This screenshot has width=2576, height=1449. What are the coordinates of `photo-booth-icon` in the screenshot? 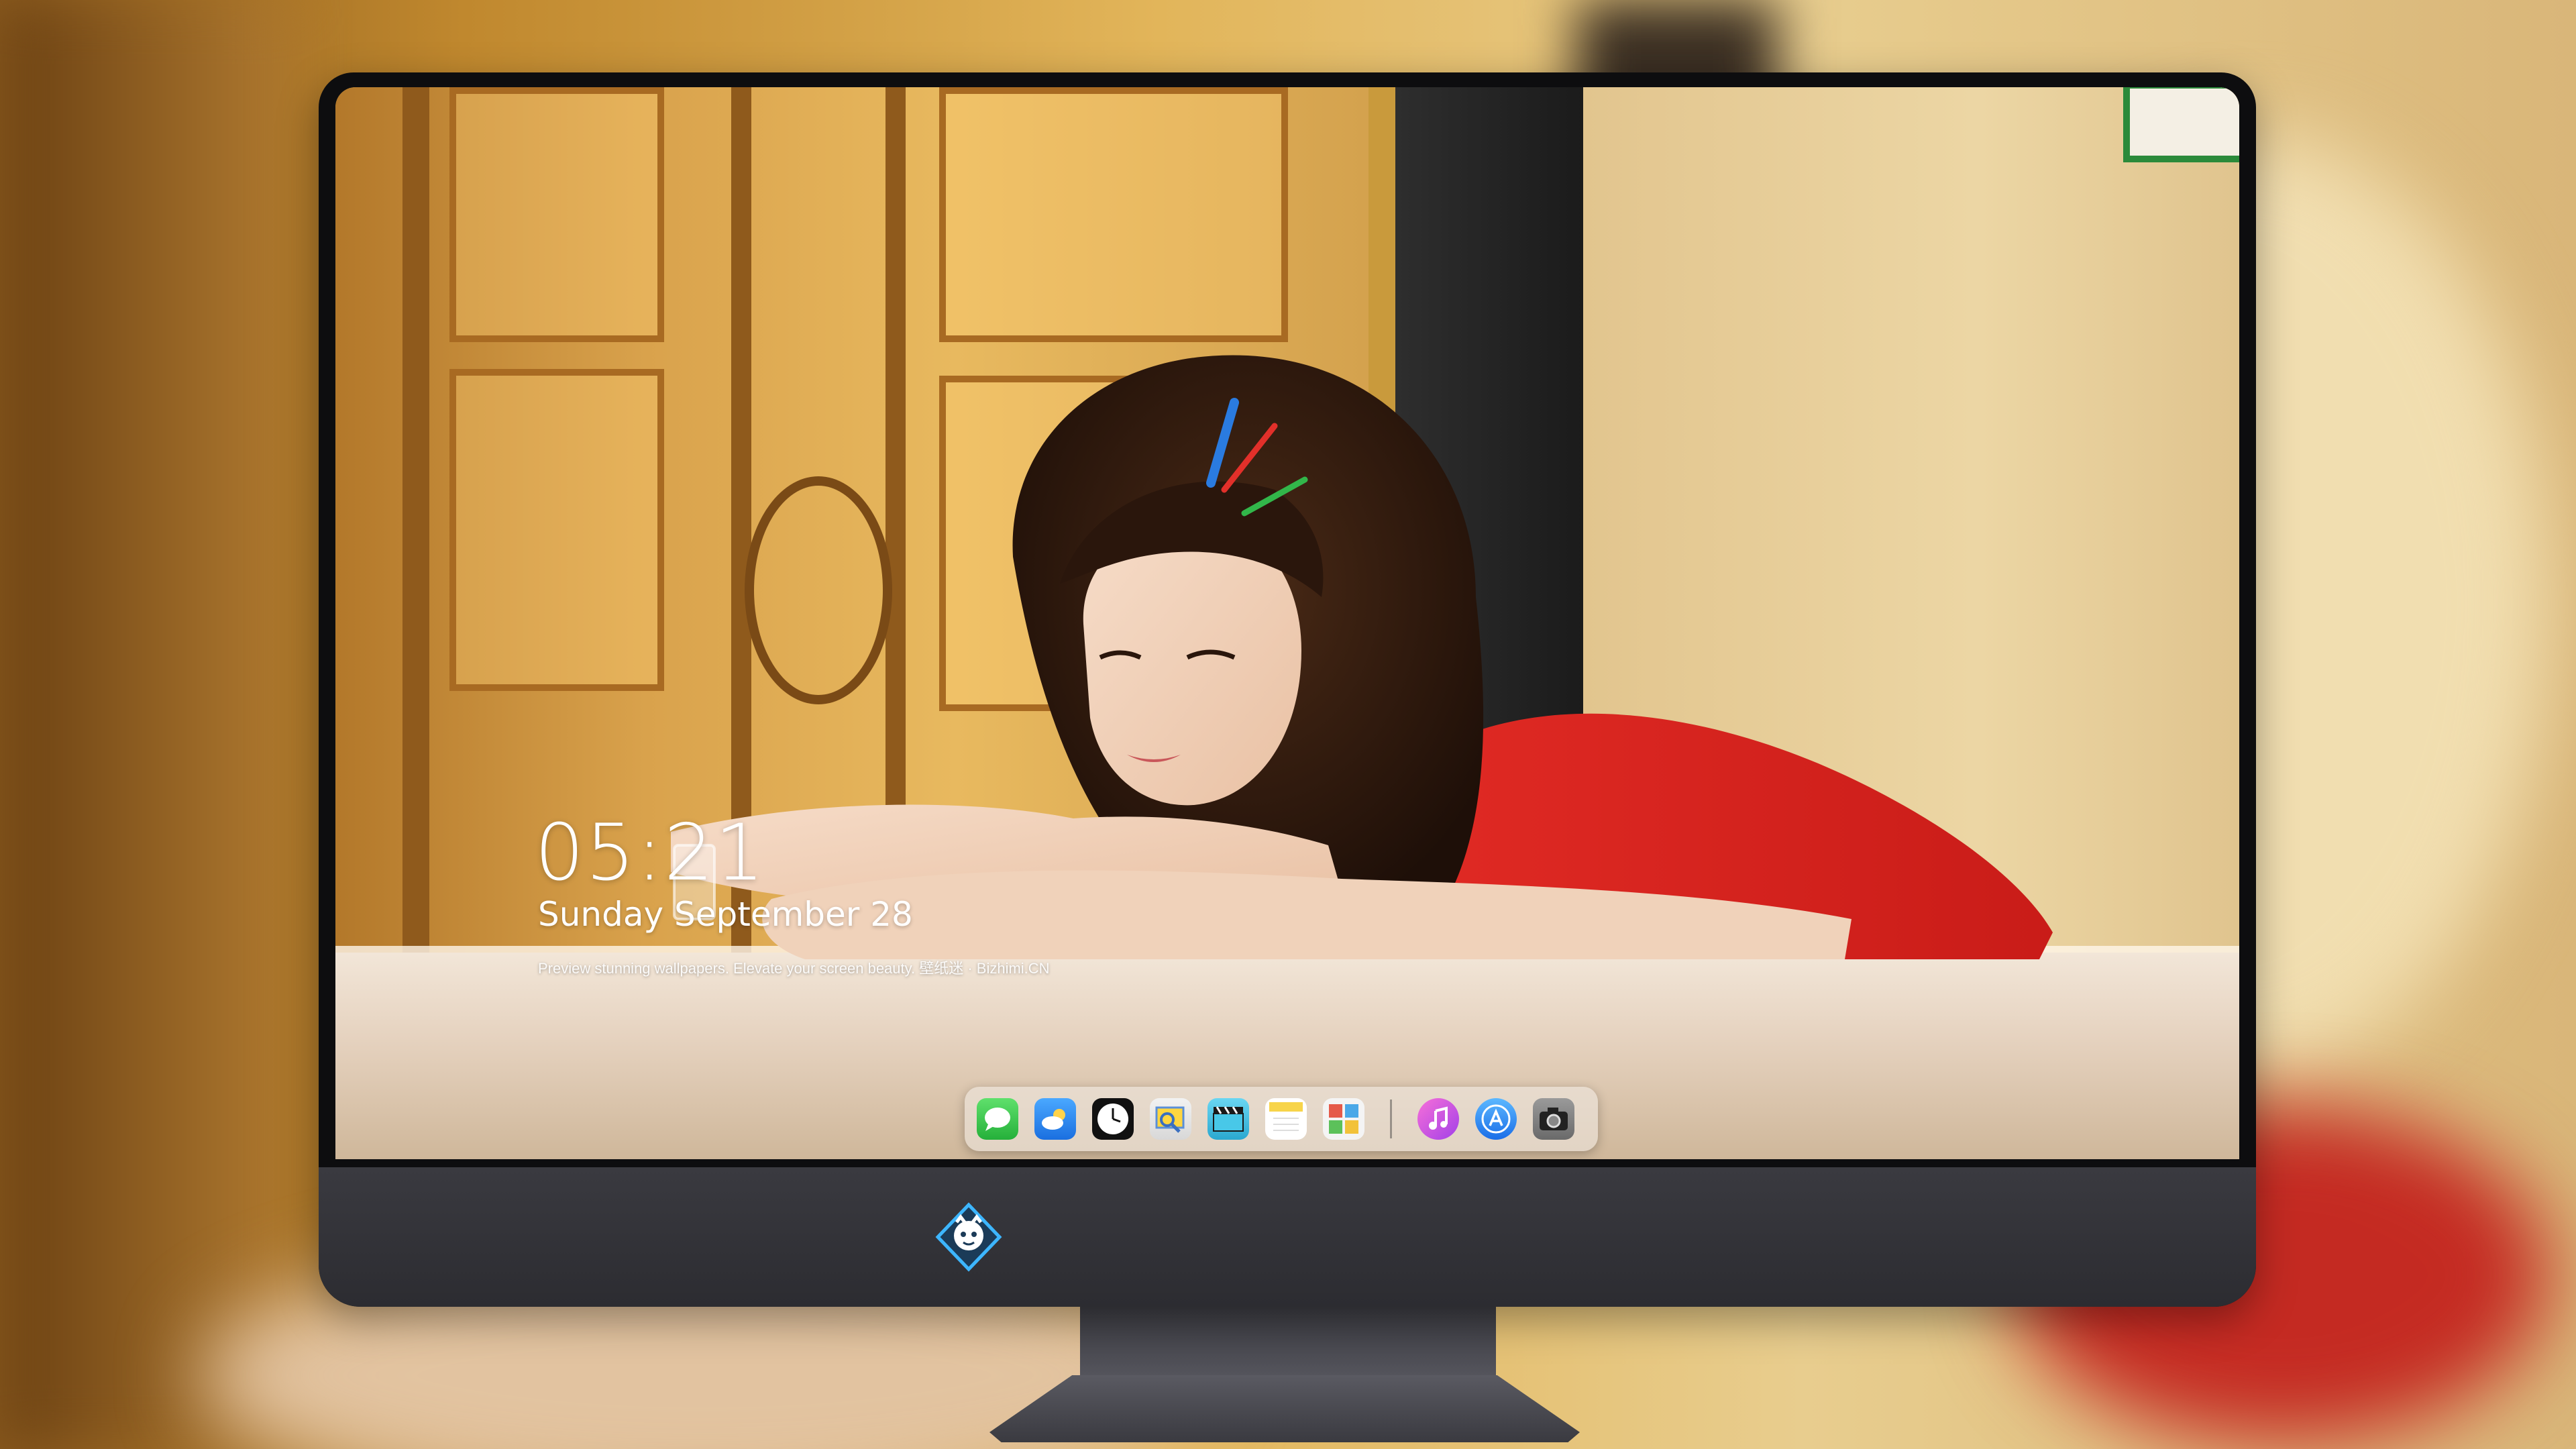 It's located at (1343, 1119).